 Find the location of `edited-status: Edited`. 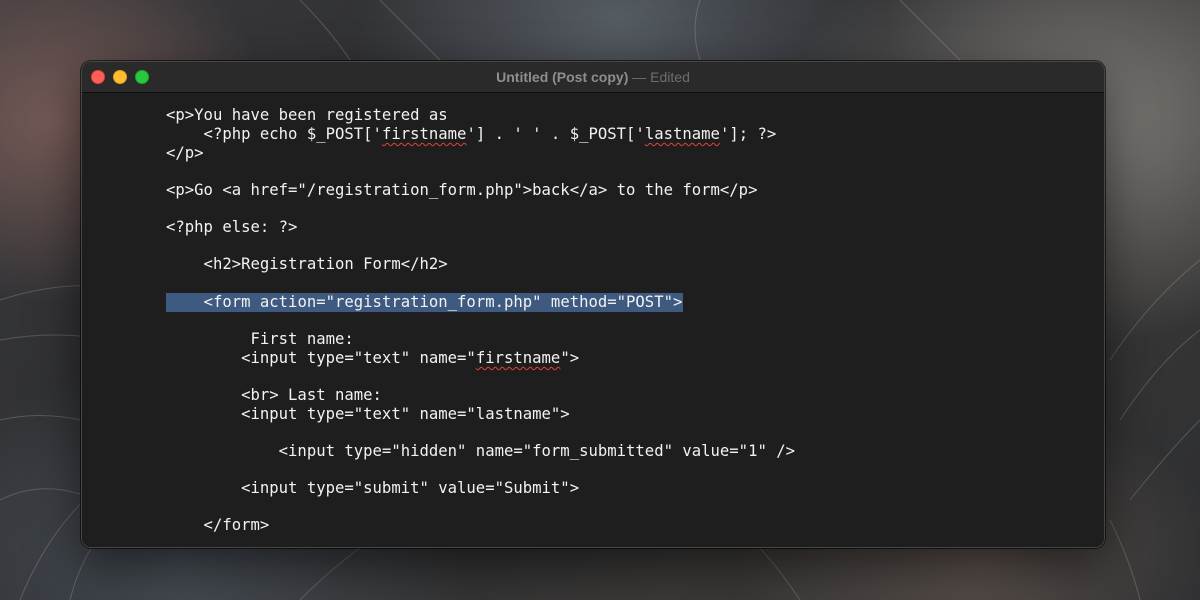

edited-status: Edited is located at coordinates (670, 77).